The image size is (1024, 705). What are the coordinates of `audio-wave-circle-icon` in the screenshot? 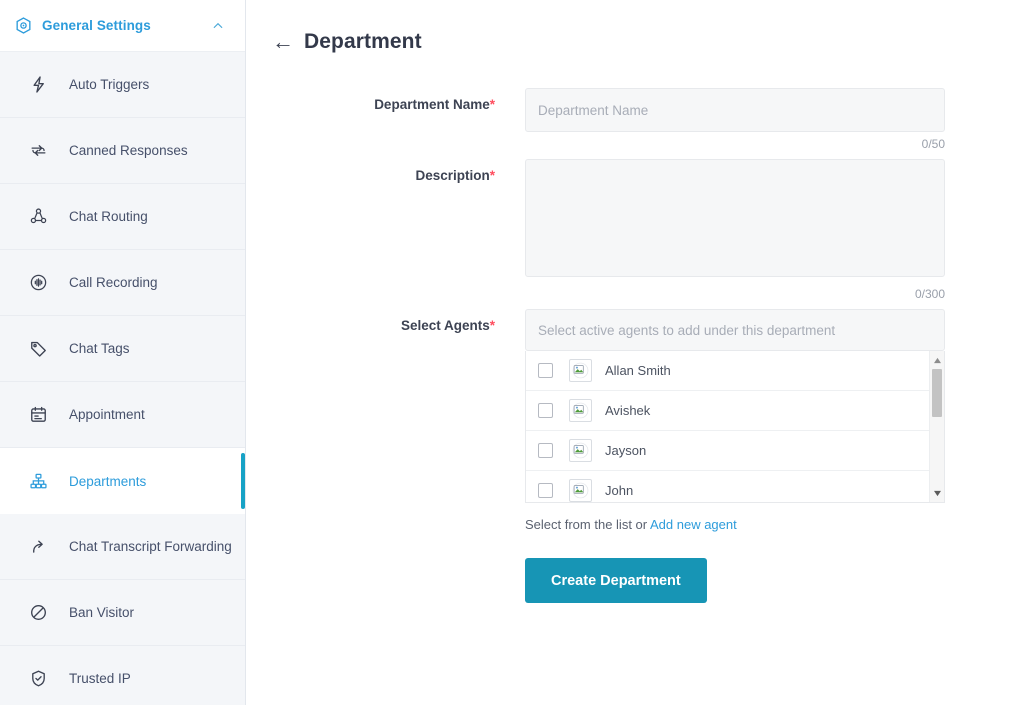 It's located at (38, 283).